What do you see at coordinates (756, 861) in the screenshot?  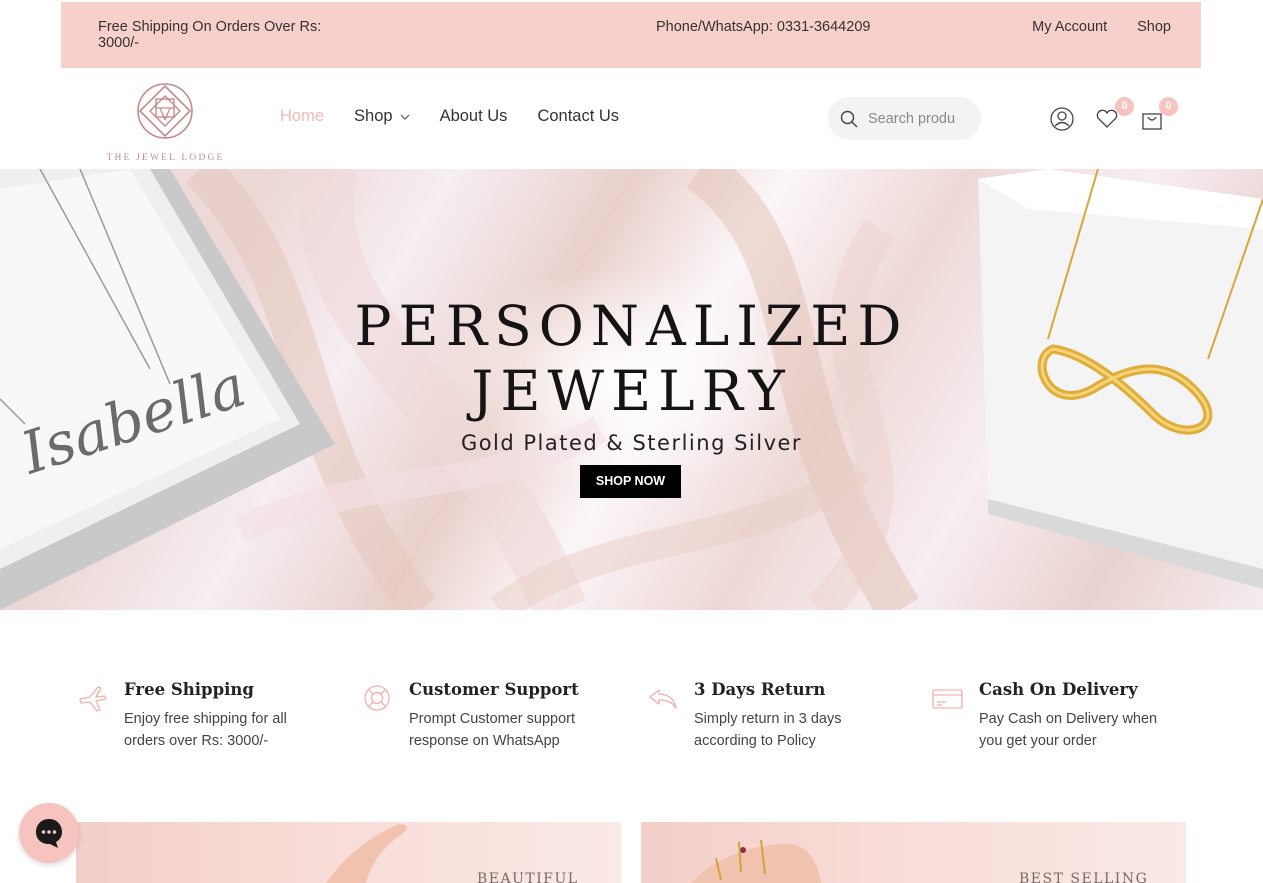 I see `rings-hand-image` at bounding box center [756, 861].